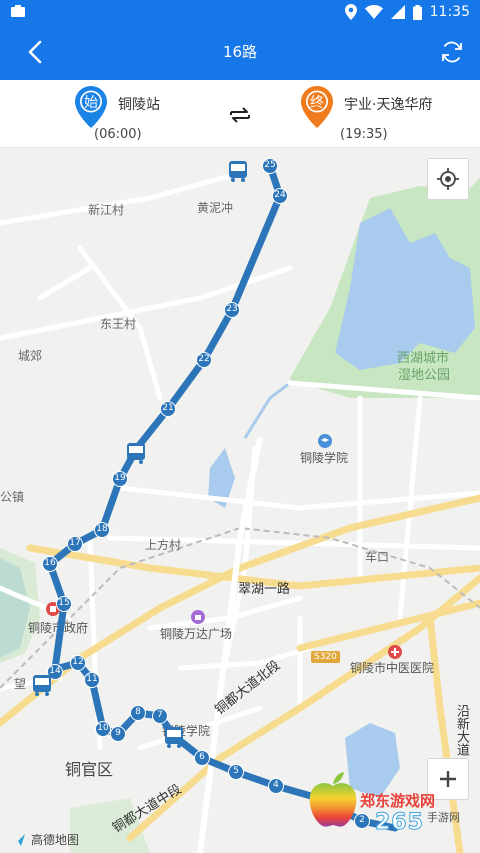  I want to click on locate-button, so click(448, 179).